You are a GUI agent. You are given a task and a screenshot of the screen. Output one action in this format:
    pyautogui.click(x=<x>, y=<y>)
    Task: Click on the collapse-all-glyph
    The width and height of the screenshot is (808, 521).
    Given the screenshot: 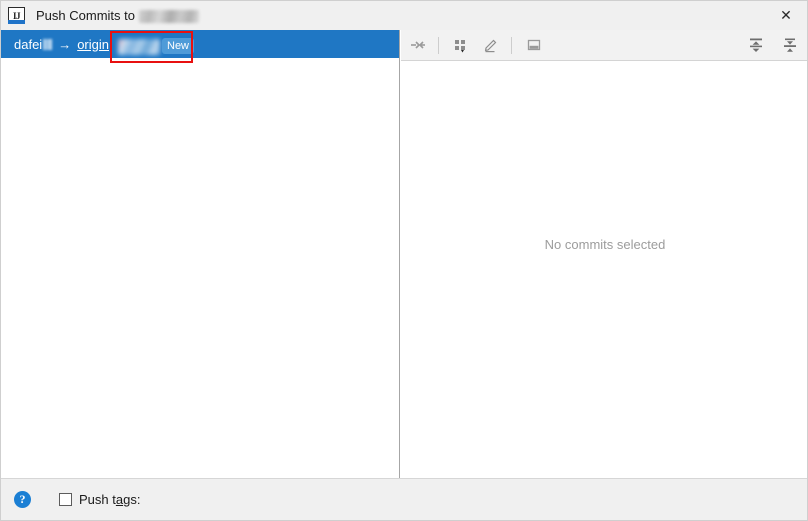 What is the action you would take?
    pyautogui.click(x=790, y=45)
    